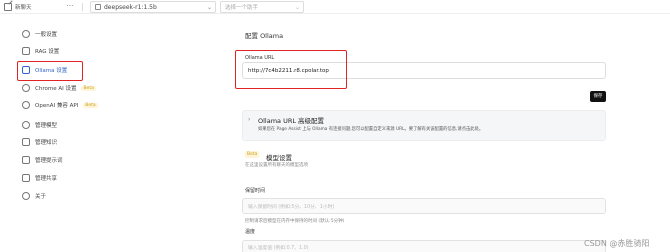 This screenshot has height=252, width=670. I want to click on sidebar-item-general: 一般设置, so click(65, 34).